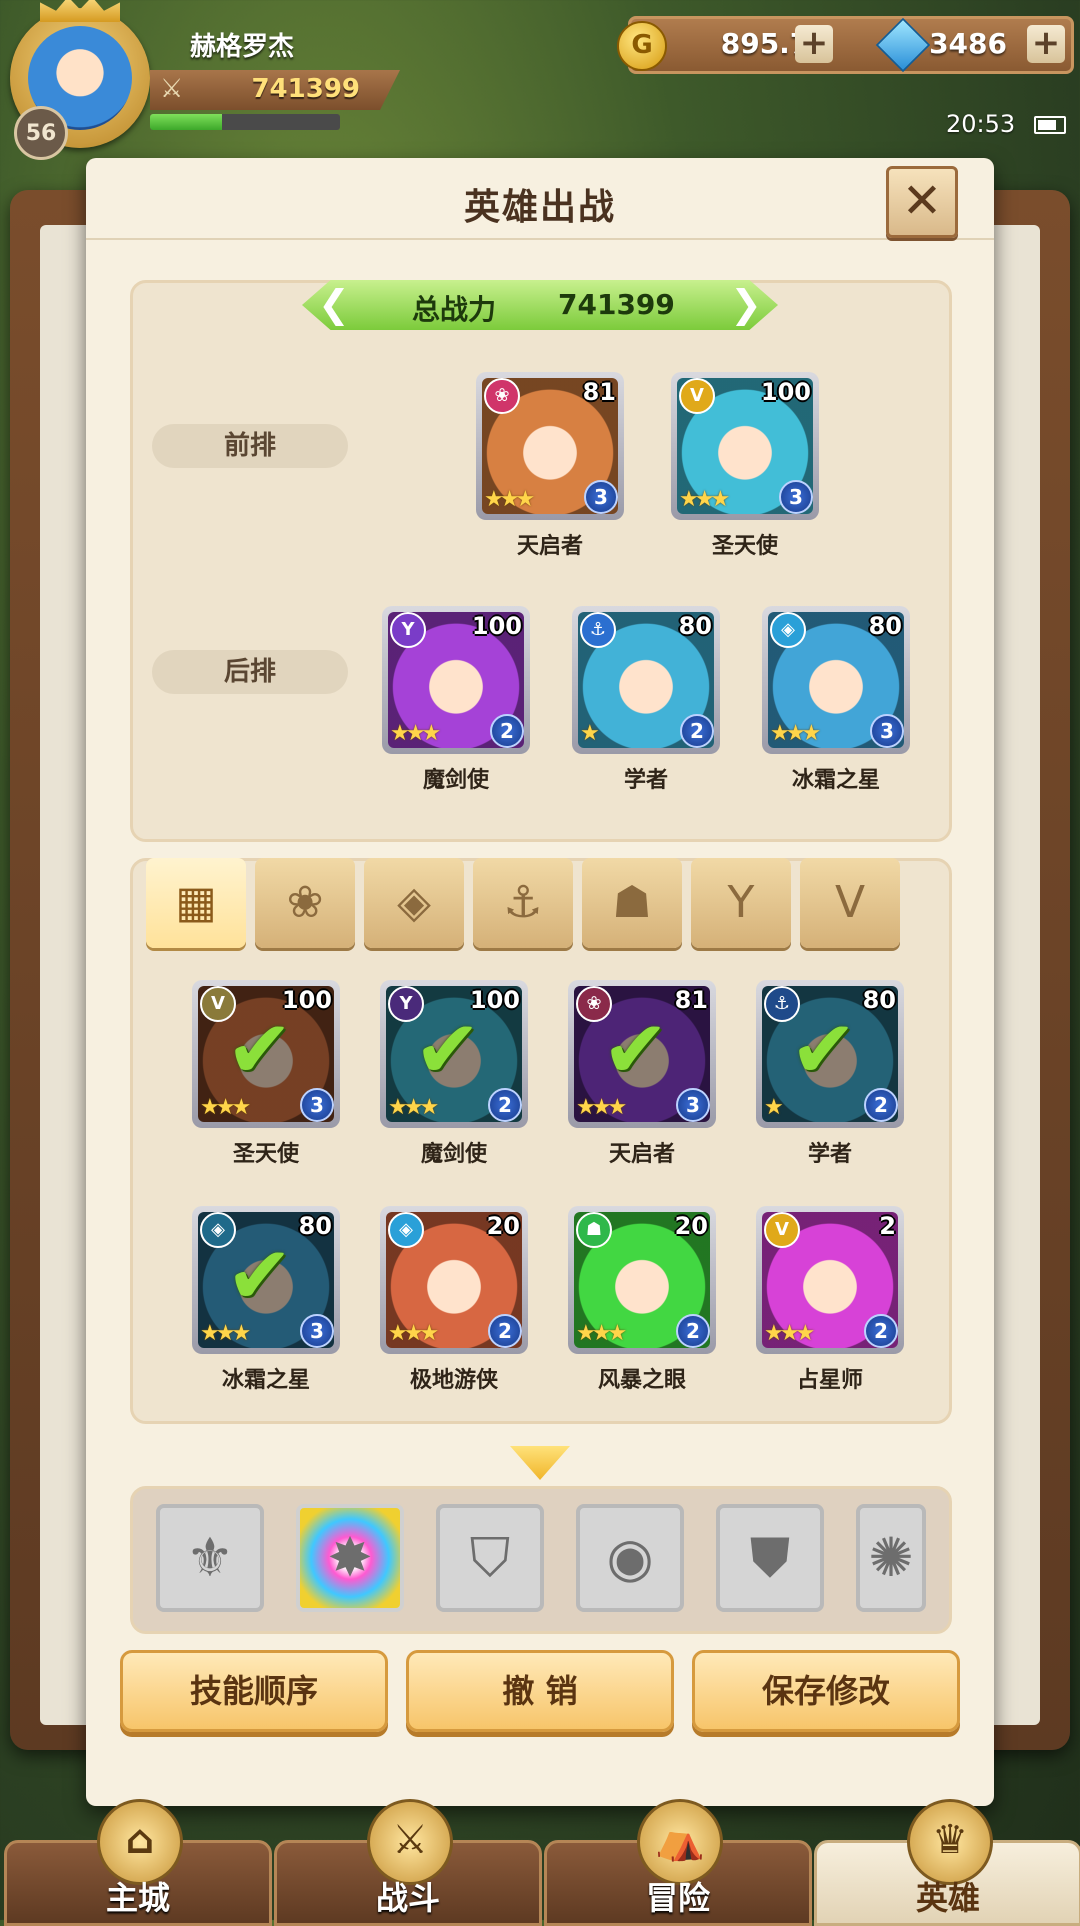  What do you see at coordinates (814, 44) in the screenshot?
I see `add-gold-button: +` at bounding box center [814, 44].